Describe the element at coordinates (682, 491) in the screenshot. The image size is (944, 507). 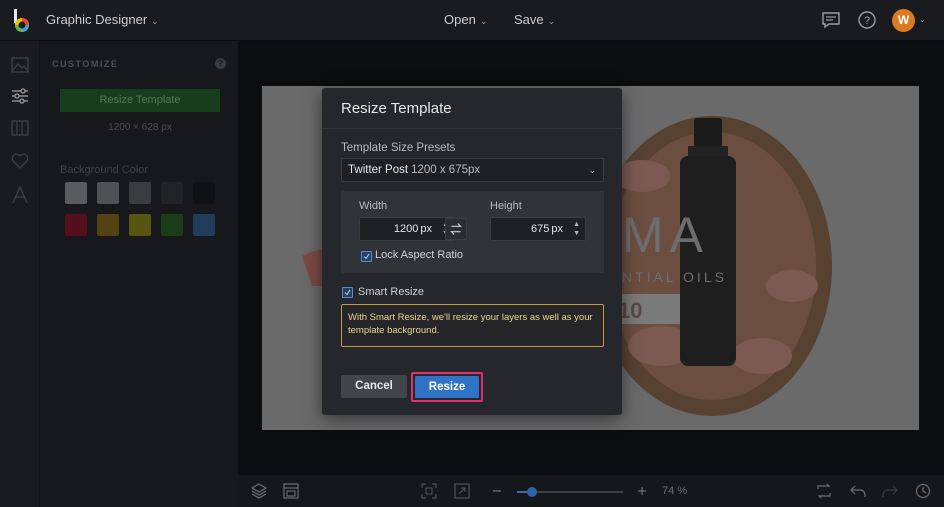
I see `zoom-suffix: %` at that location.